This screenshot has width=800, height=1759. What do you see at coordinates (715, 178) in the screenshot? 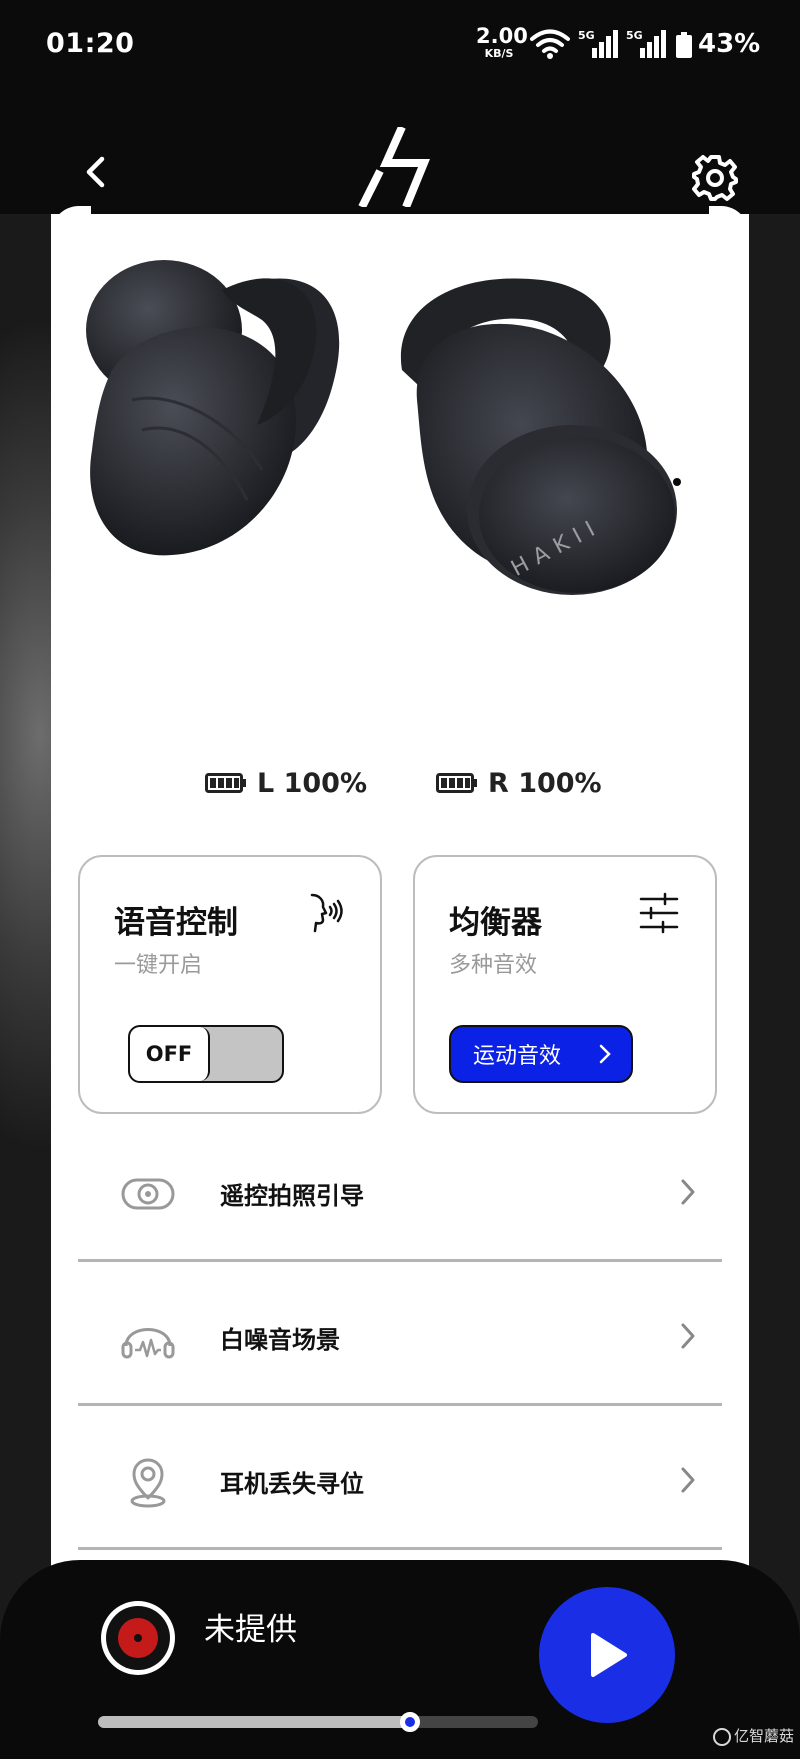
I see `settings-gear-icon` at bounding box center [715, 178].